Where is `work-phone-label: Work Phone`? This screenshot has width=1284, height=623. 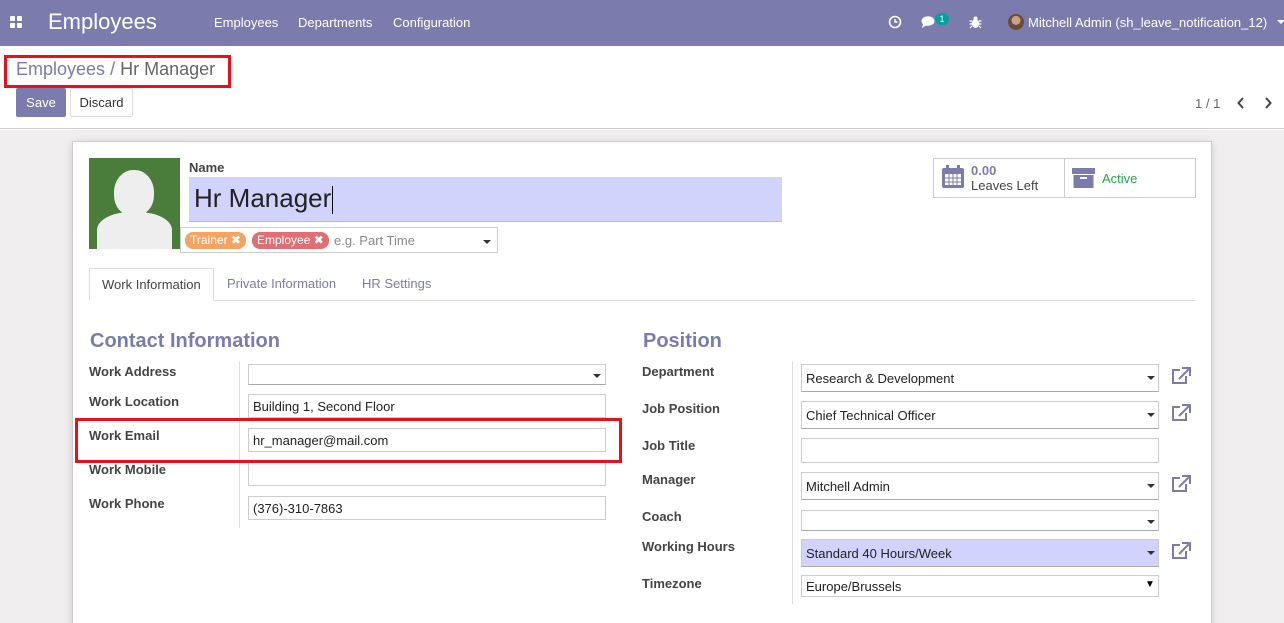 work-phone-label: Work Phone is located at coordinates (127, 503).